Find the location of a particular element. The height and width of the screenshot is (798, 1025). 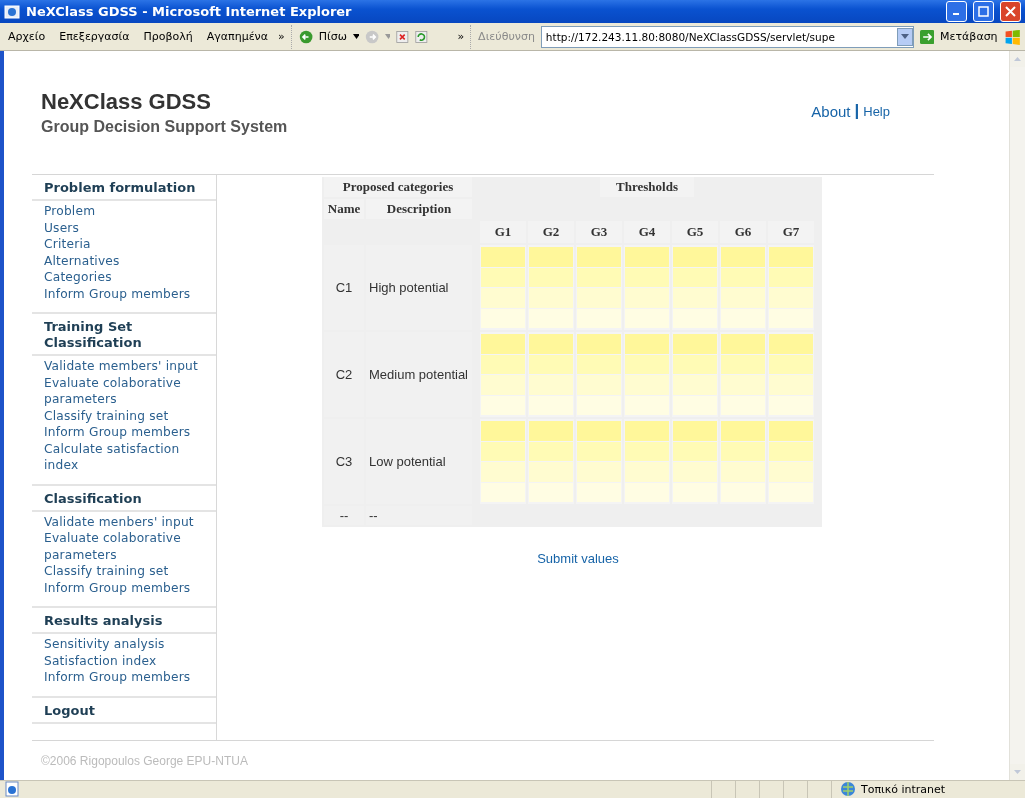

go-button: Μετάβαση is located at coordinates (969, 37).